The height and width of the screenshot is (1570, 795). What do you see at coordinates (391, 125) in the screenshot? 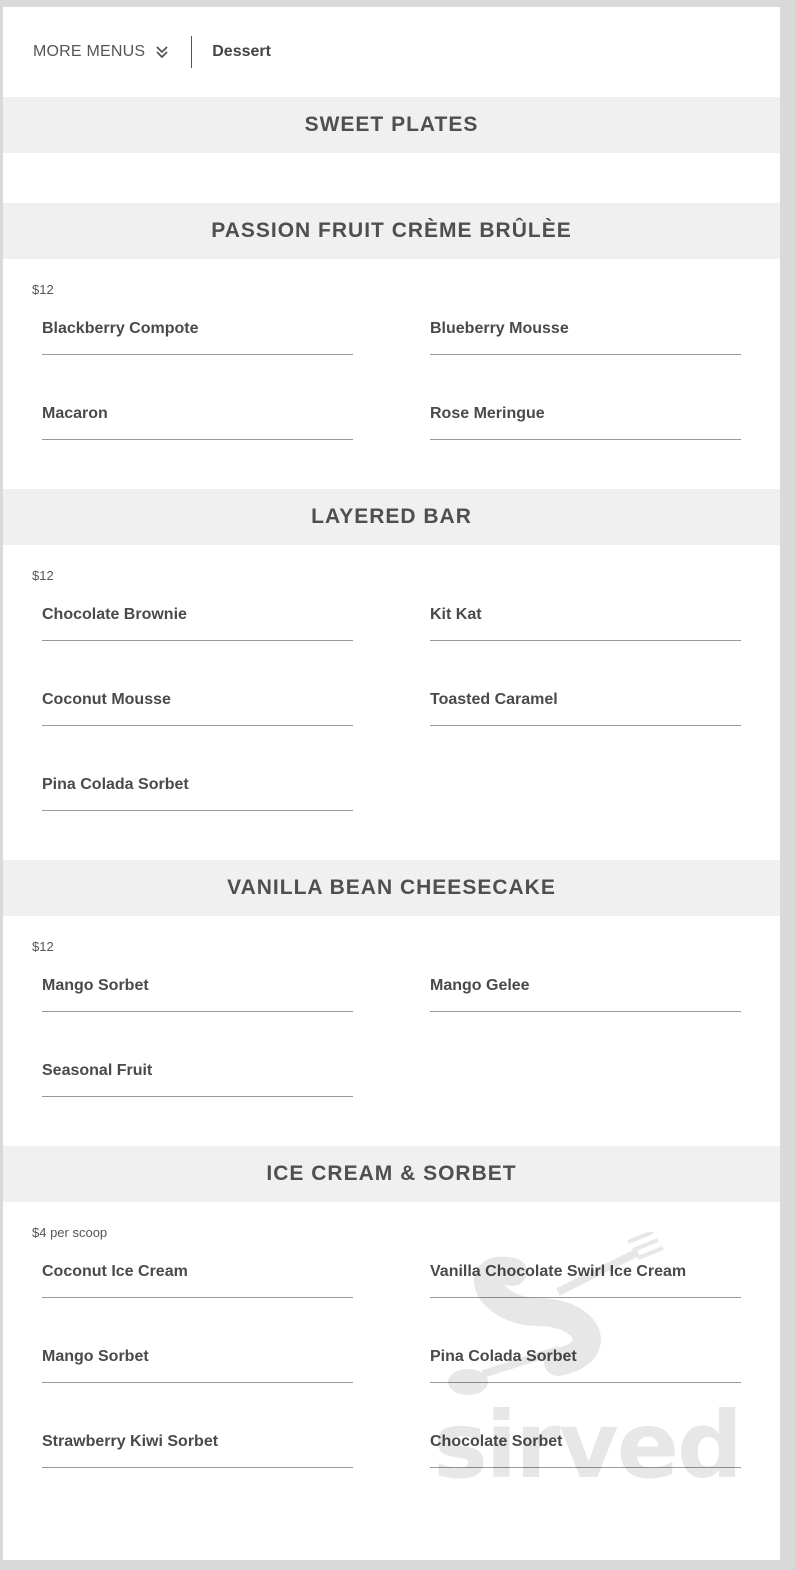
I see `section-title-sweet-plates: SWEET PLATES` at bounding box center [391, 125].